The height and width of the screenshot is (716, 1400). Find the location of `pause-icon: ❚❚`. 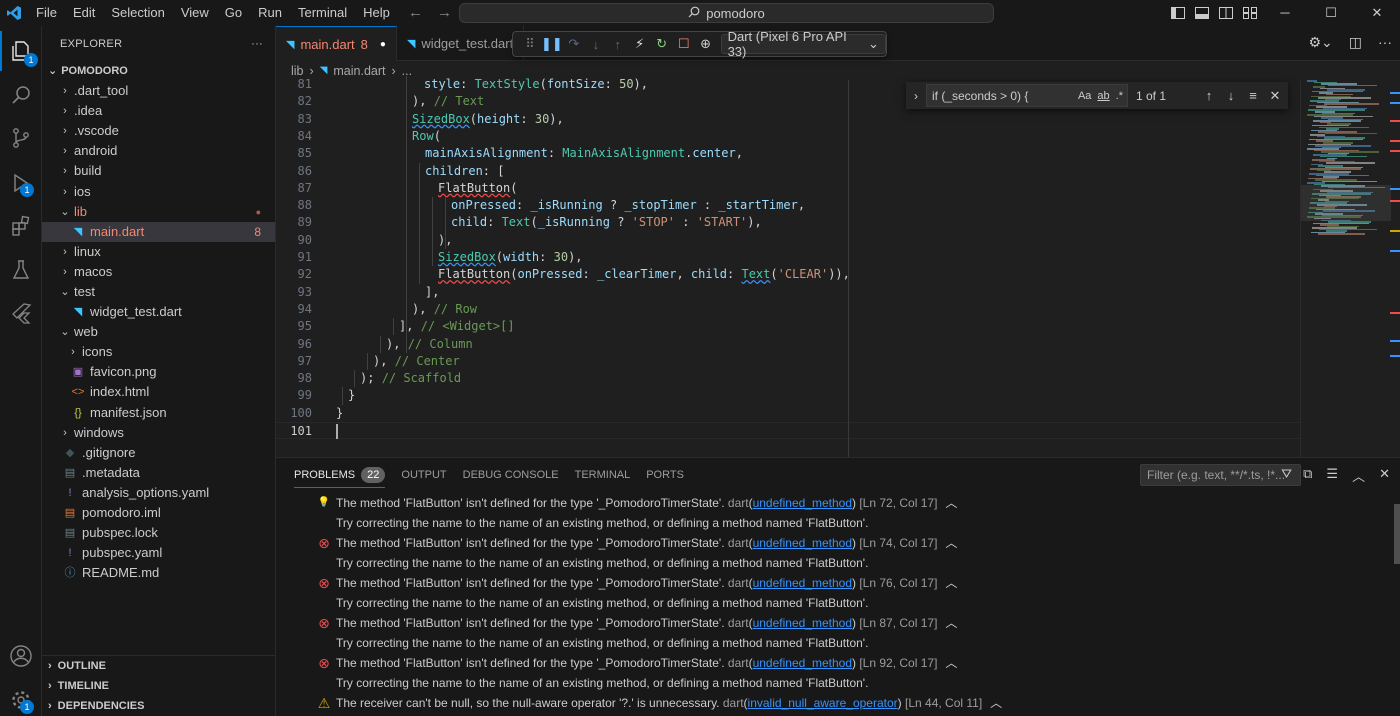

pause-icon: ❚❚ is located at coordinates (552, 44).